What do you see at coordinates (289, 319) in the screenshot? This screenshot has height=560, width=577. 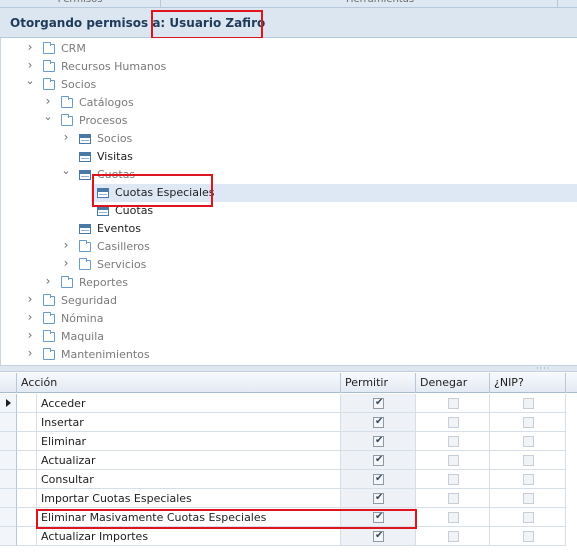 I see `tree-node: › Nómina` at bounding box center [289, 319].